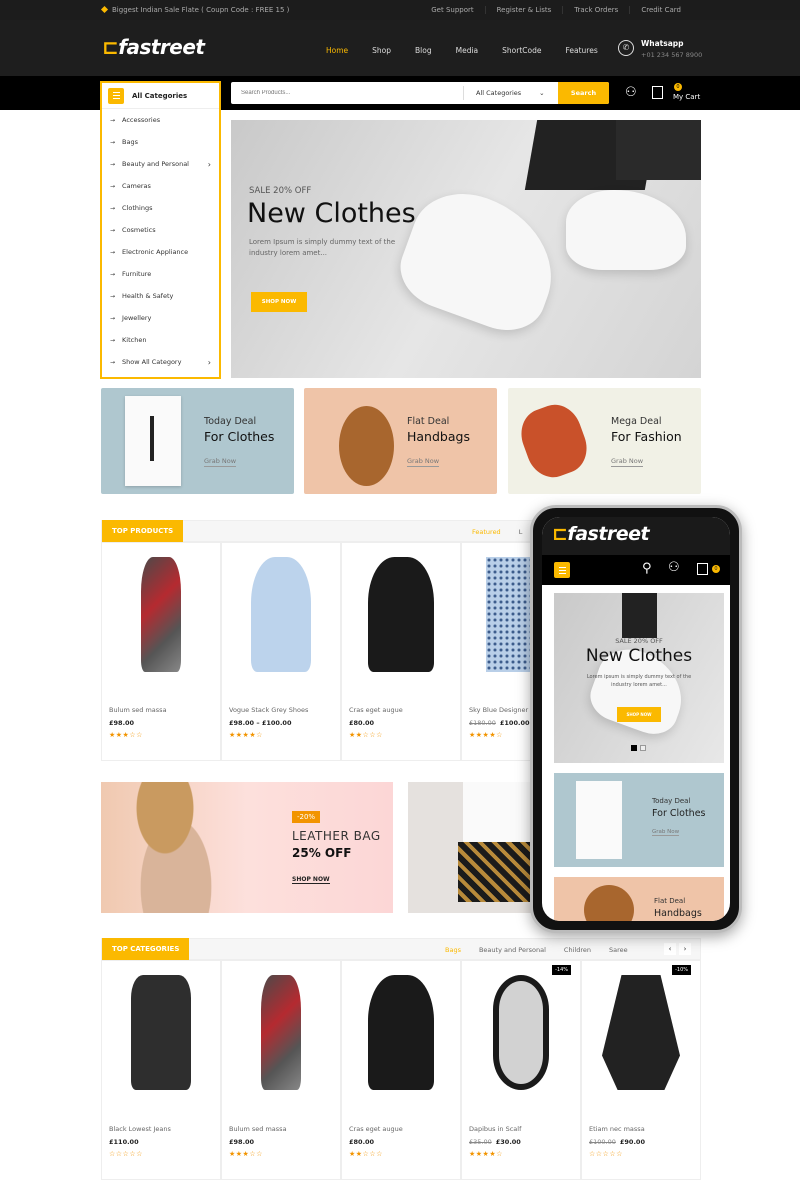 This screenshot has width=800, height=1200. I want to click on whatsapp-icon: ✆, so click(626, 48).